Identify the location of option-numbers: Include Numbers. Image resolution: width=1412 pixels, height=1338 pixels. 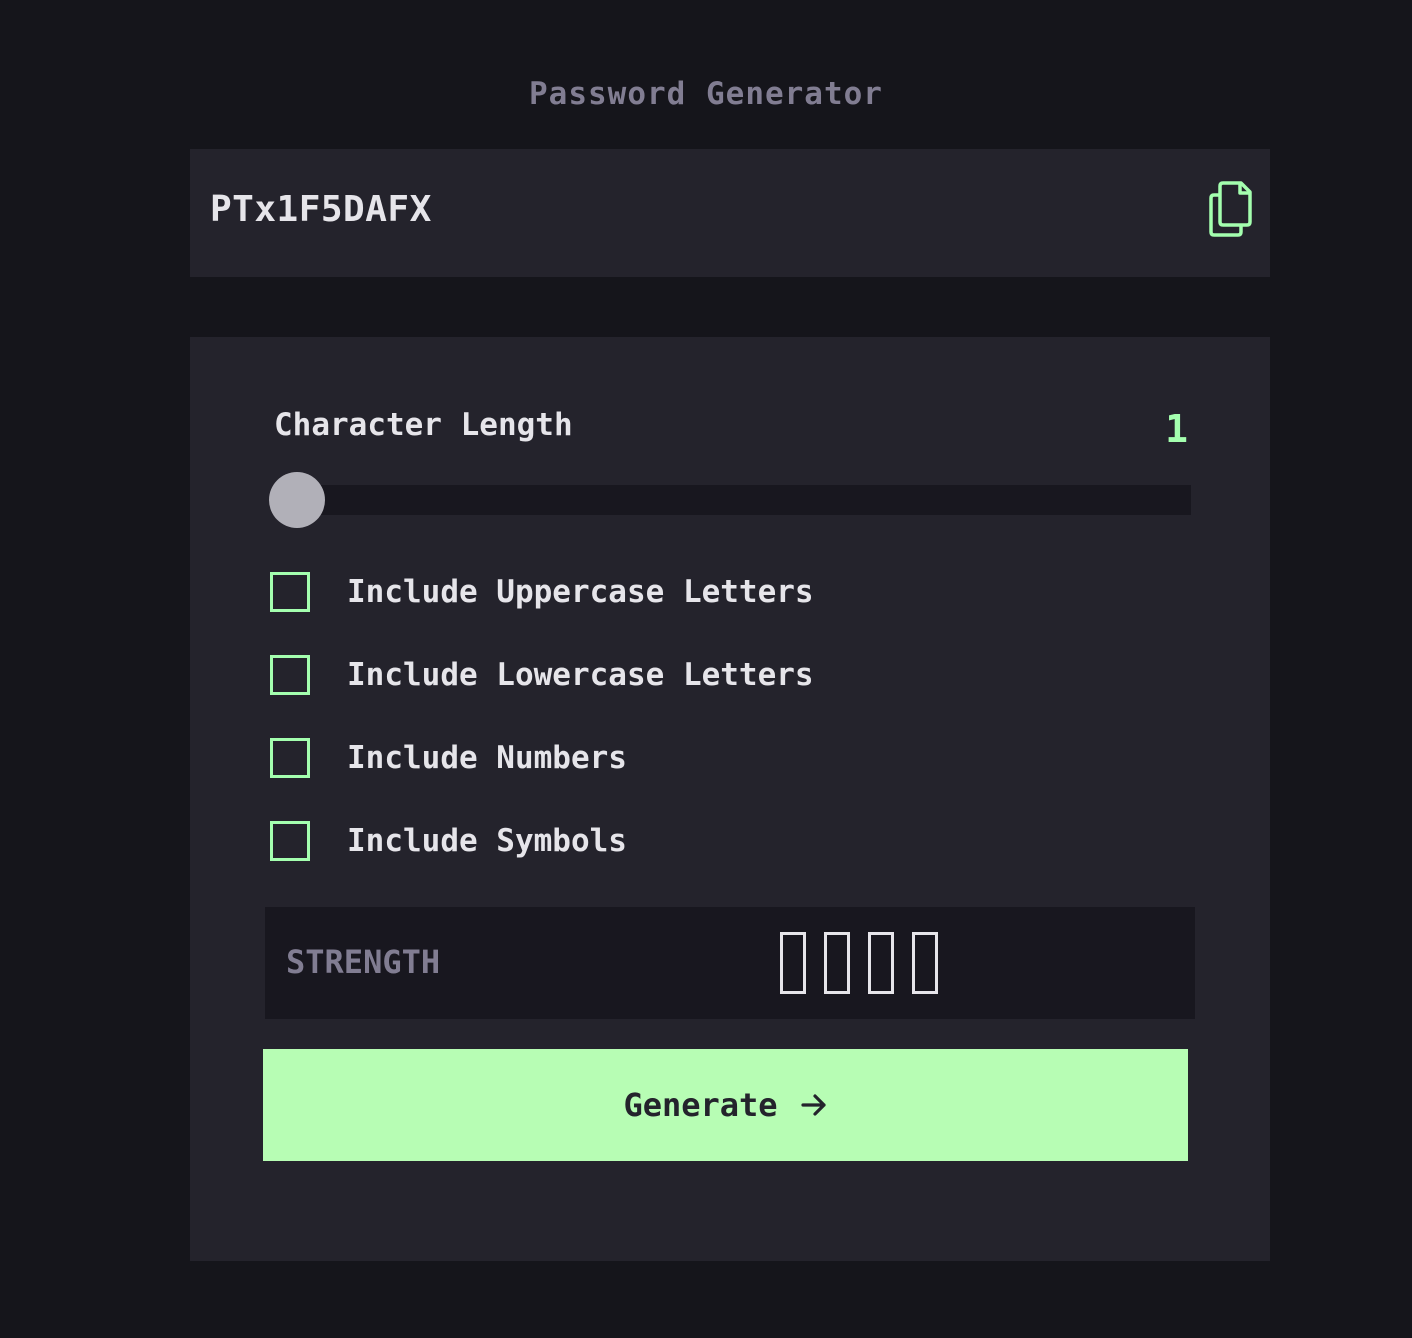
(448, 758).